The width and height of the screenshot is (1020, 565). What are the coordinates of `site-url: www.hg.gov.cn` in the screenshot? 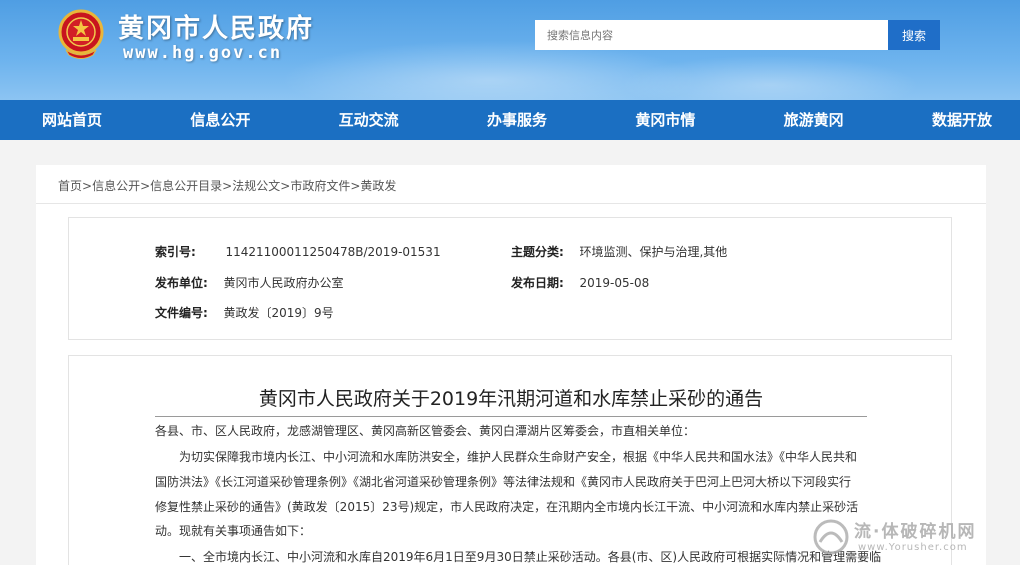 It's located at (203, 53).